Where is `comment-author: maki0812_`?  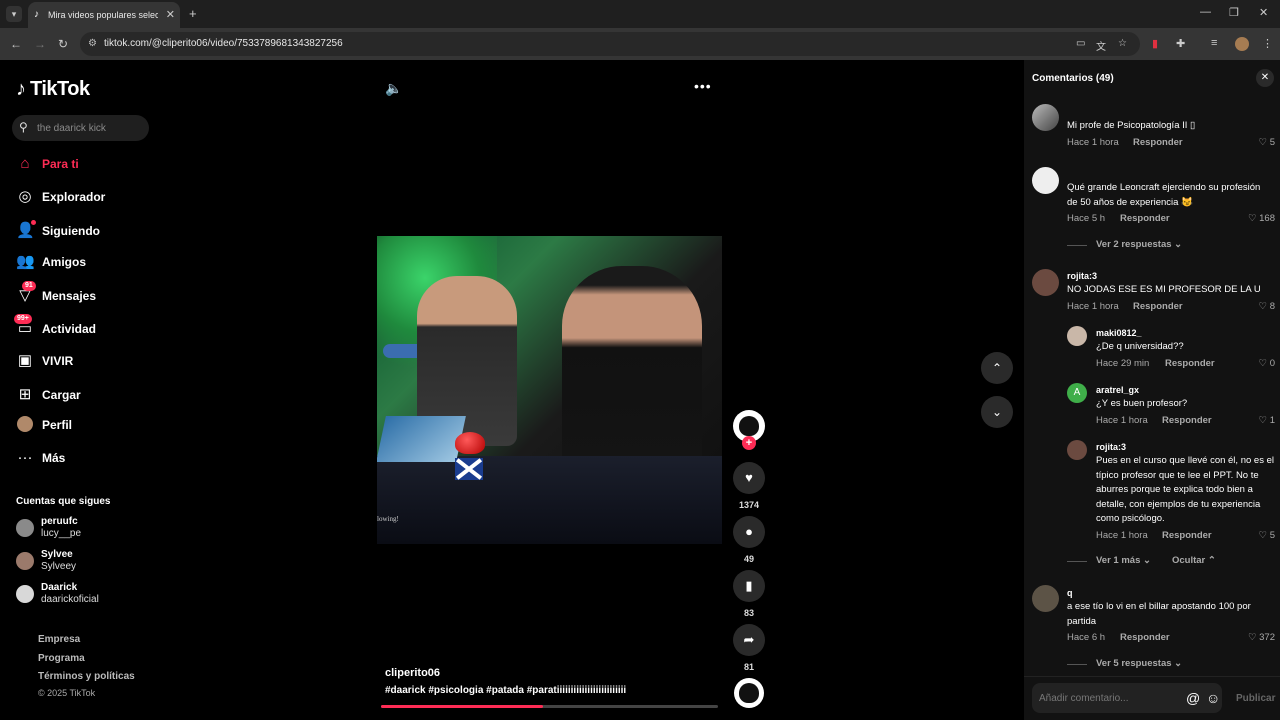
comment-author: maki0812_ is located at coordinates (1119, 333).